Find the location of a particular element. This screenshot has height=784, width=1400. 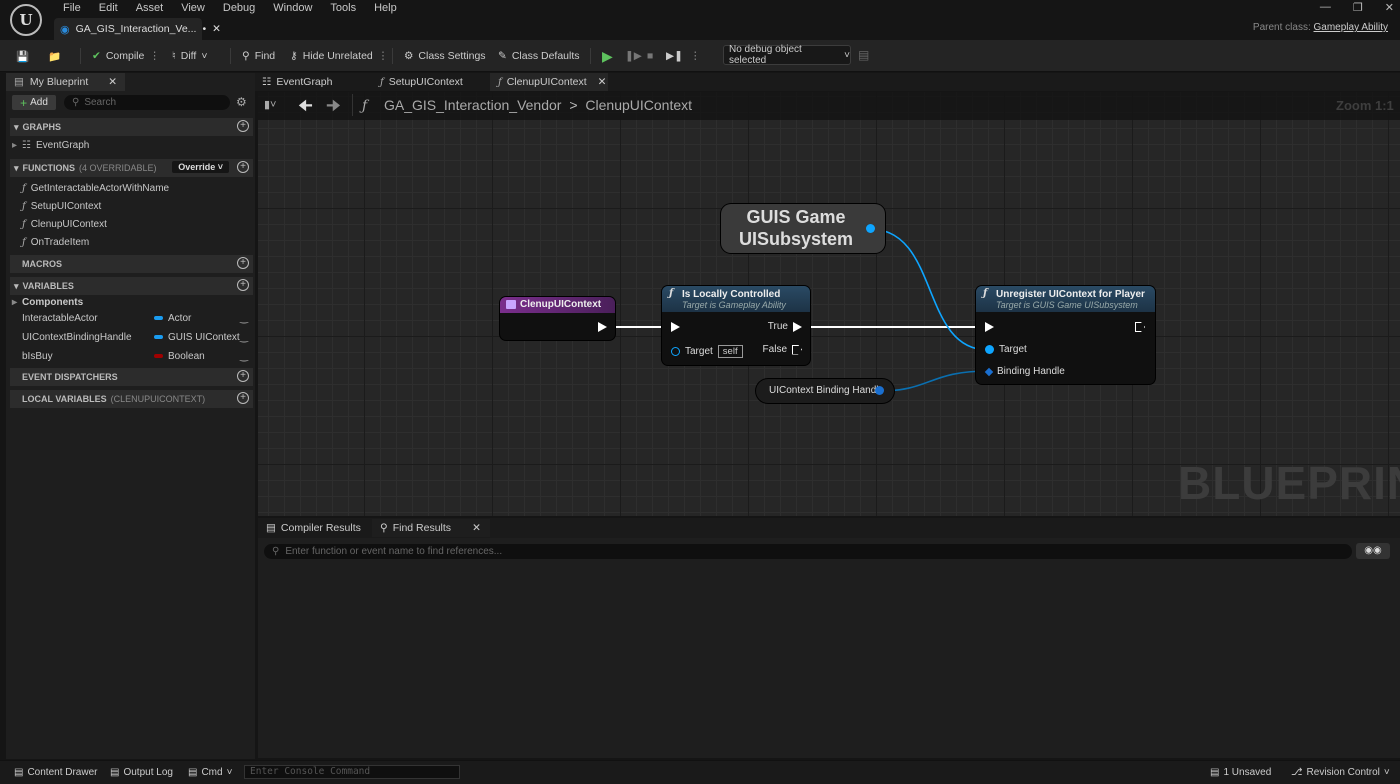

entry-node-title: ClenupUIContext is located at coordinates (561, 304).